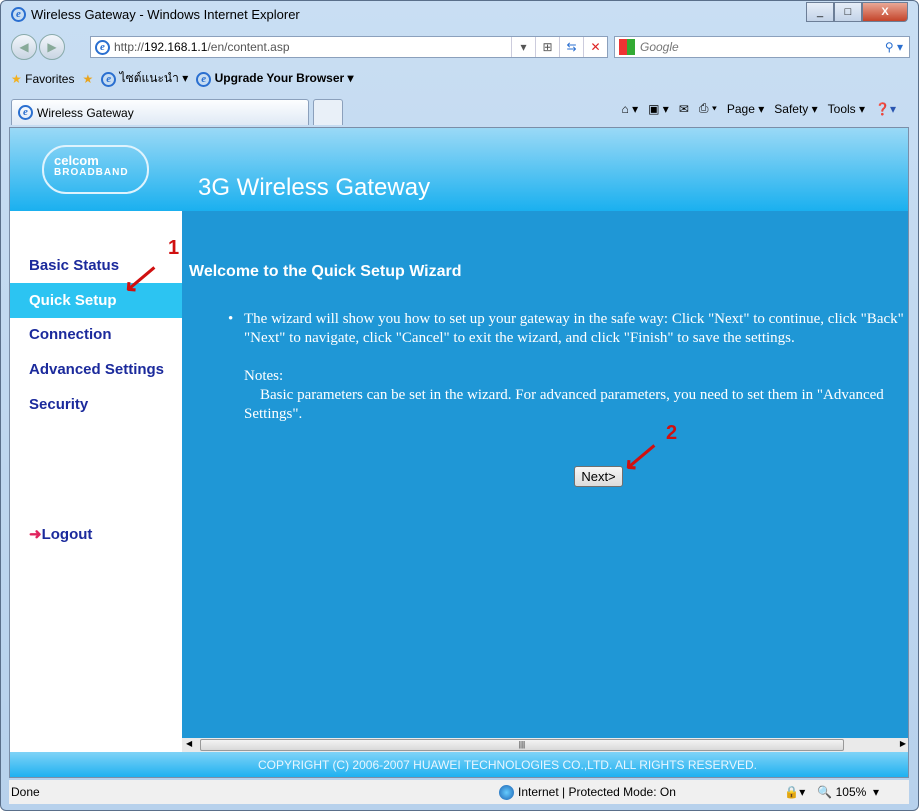 Image resolution: width=919 pixels, height=811 pixels. What do you see at coordinates (794, 792) in the screenshot?
I see `popup-blocker-icon: 🔒▾` at bounding box center [794, 792].